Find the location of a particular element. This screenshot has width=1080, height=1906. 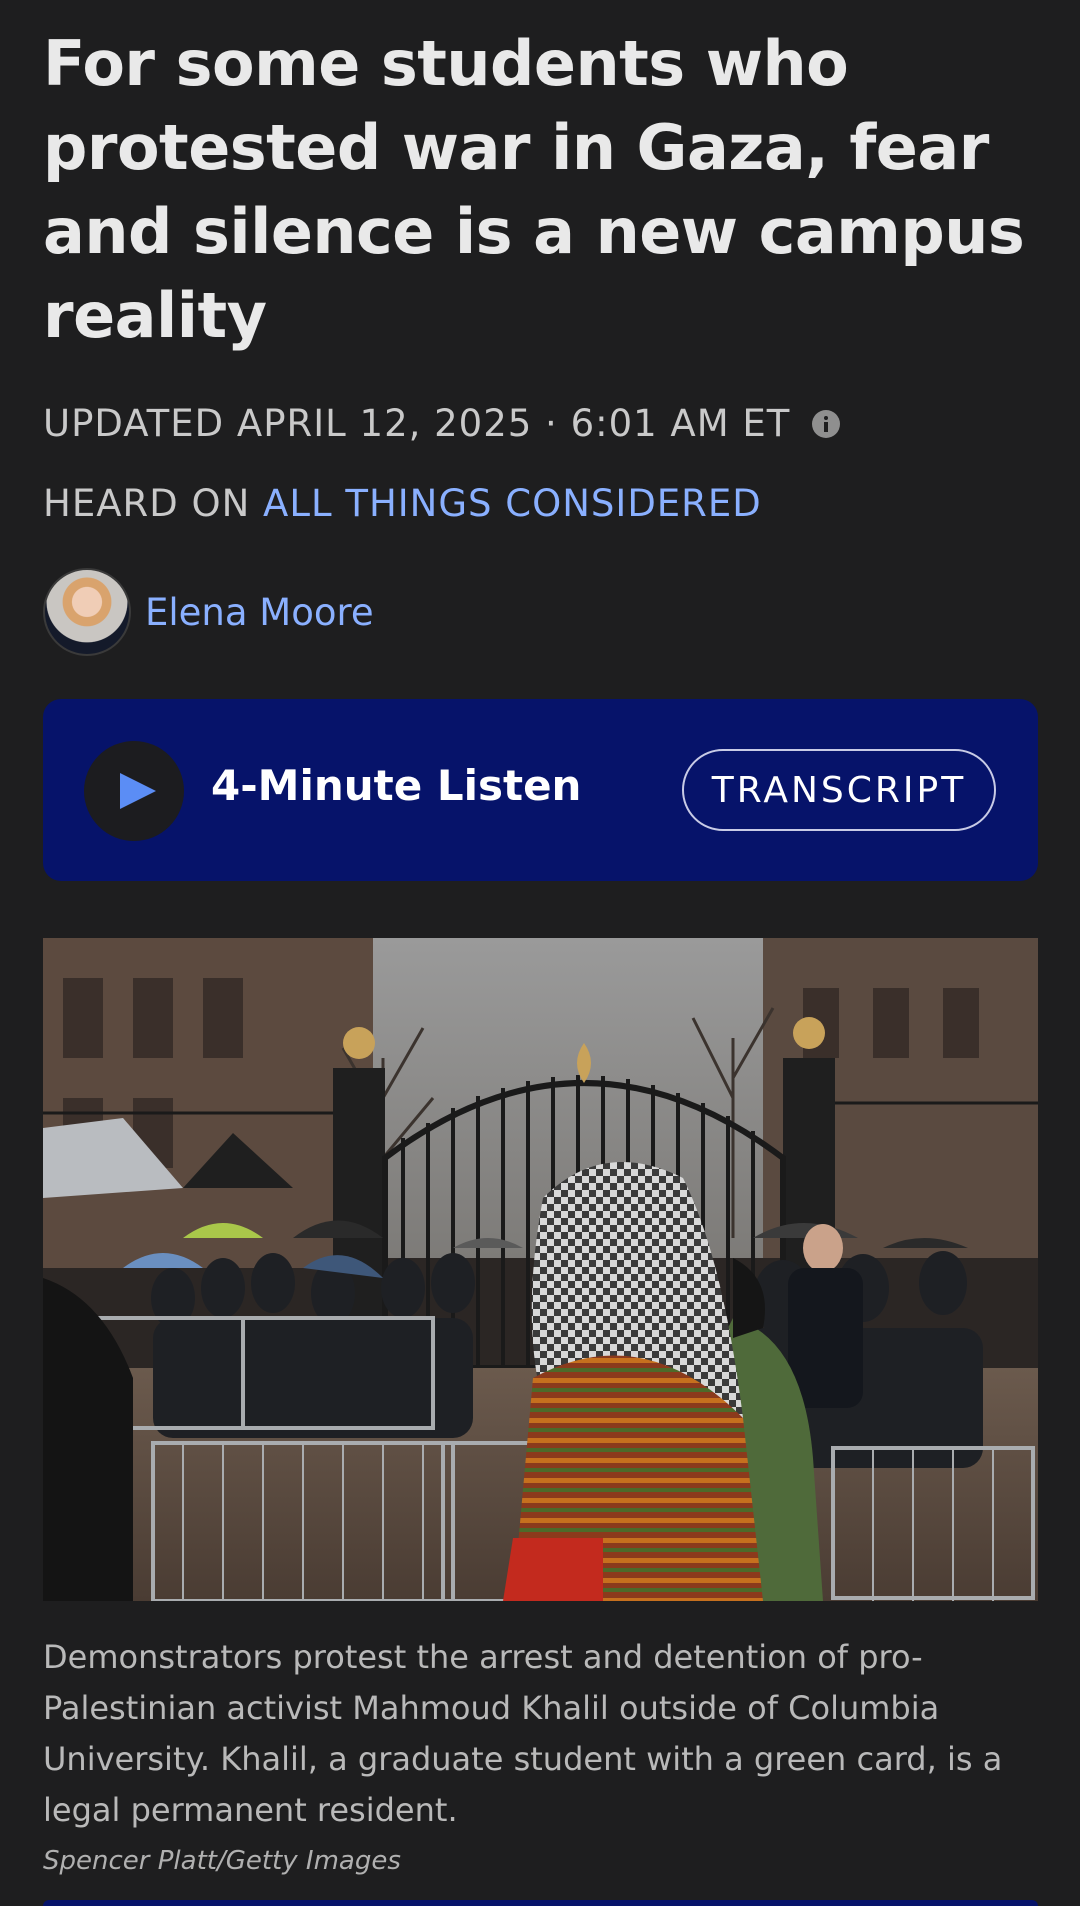

audio-player-bar: 4-Minute Listen TRANSCRIPT is located at coordinates (540, 790).